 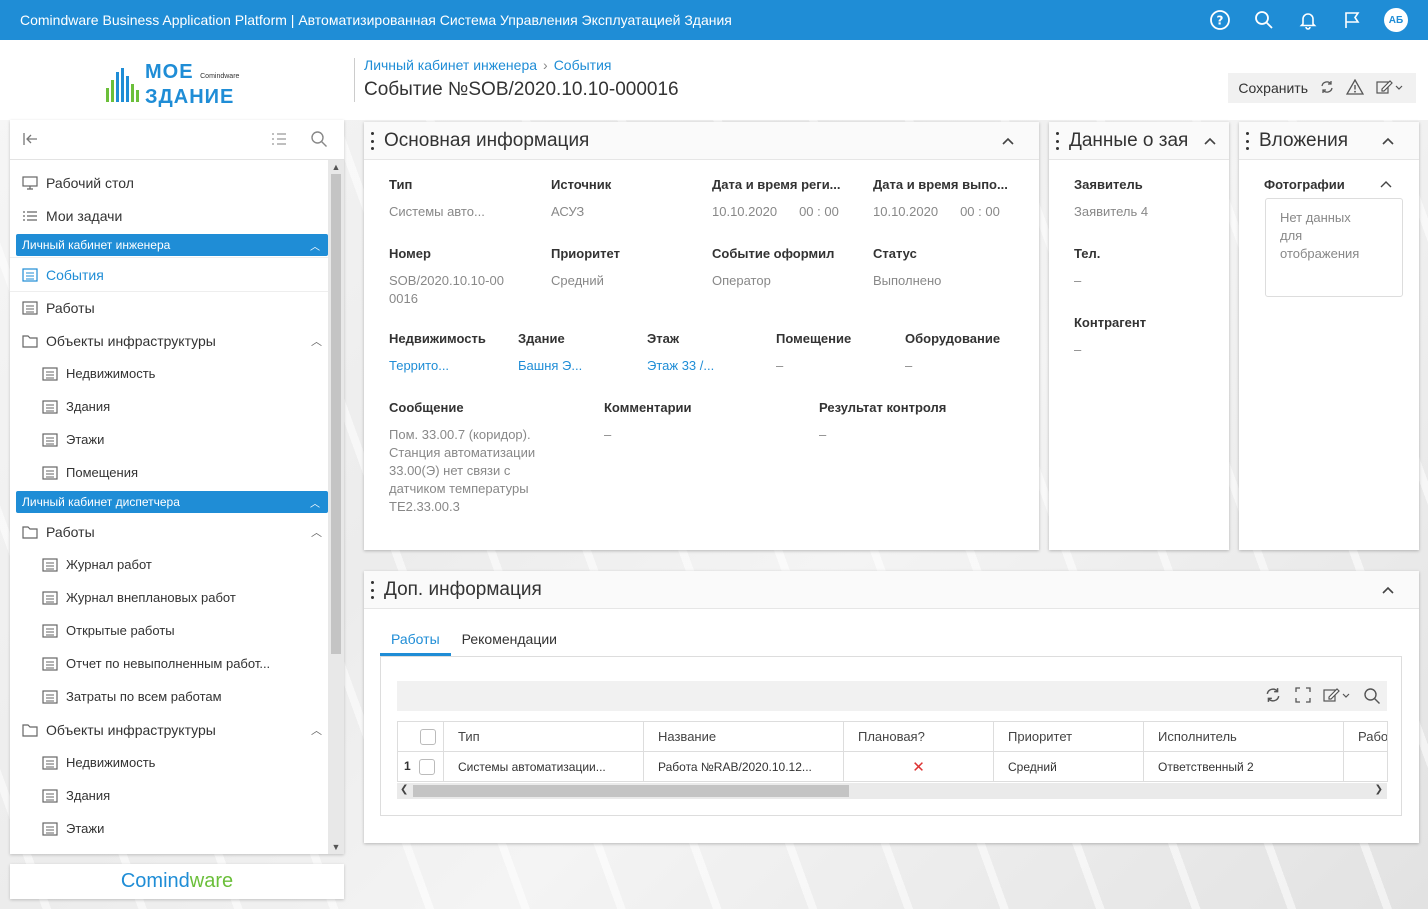 What do you see at coordinates (169, 696) in the screenshot?
I see `sidebar-item-costs: Затраты по всем работам` at bounding box center [169, 696].